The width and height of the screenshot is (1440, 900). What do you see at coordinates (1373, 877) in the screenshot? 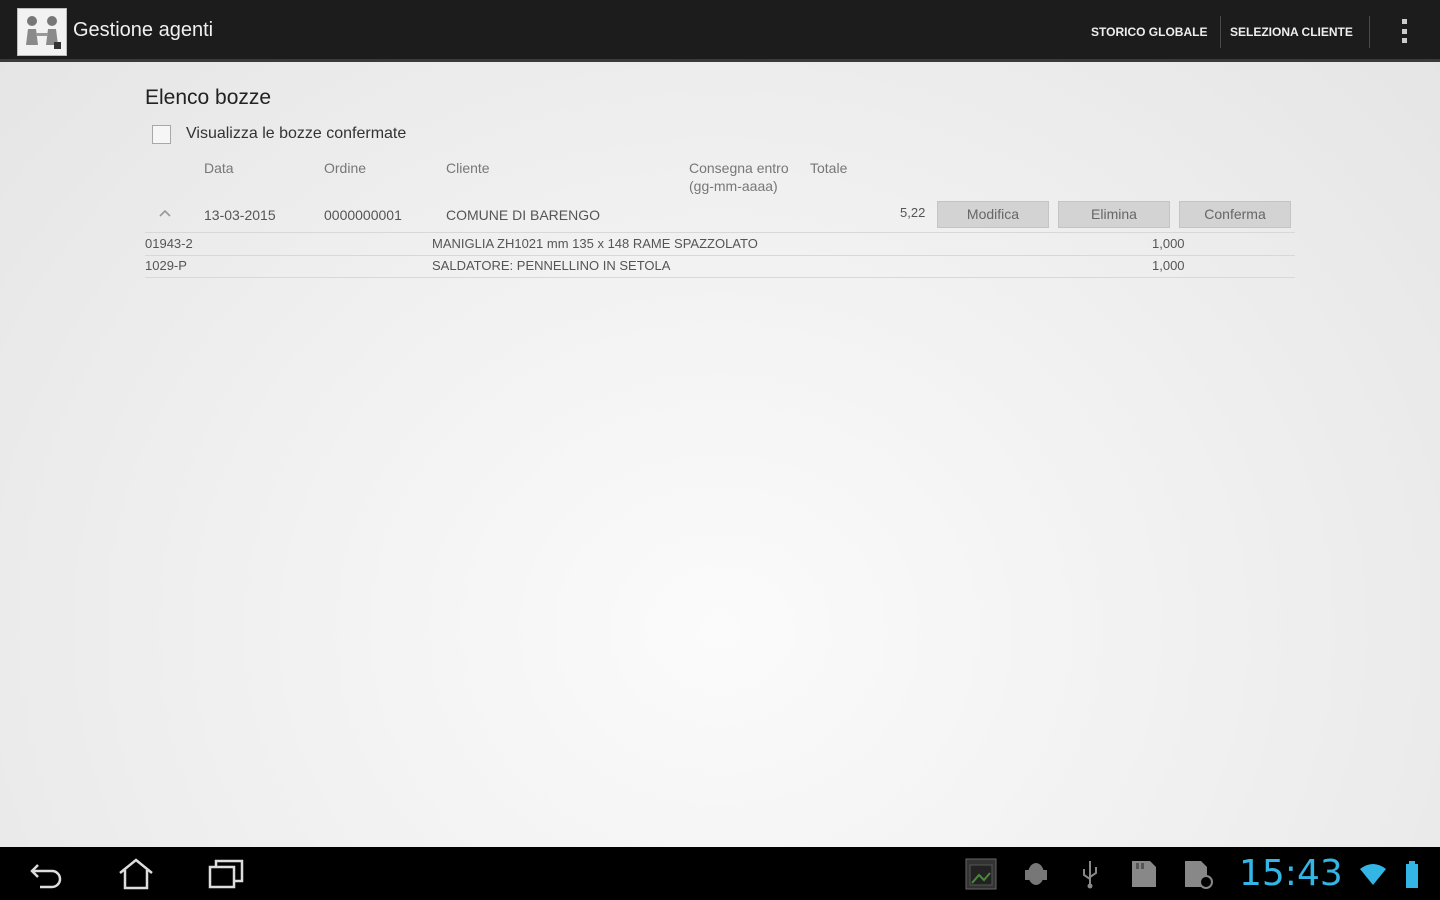
I see `wifi-icon` at bounding box center [1373, 877].